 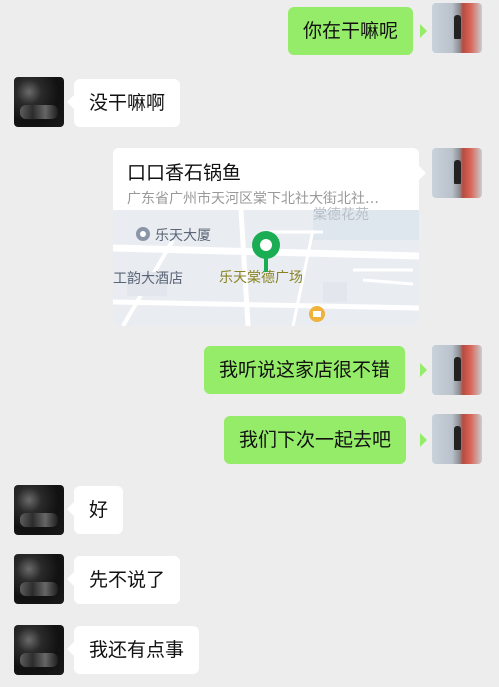 I want to click on message-bubble: 先不说了, so click(x=127, y=580).